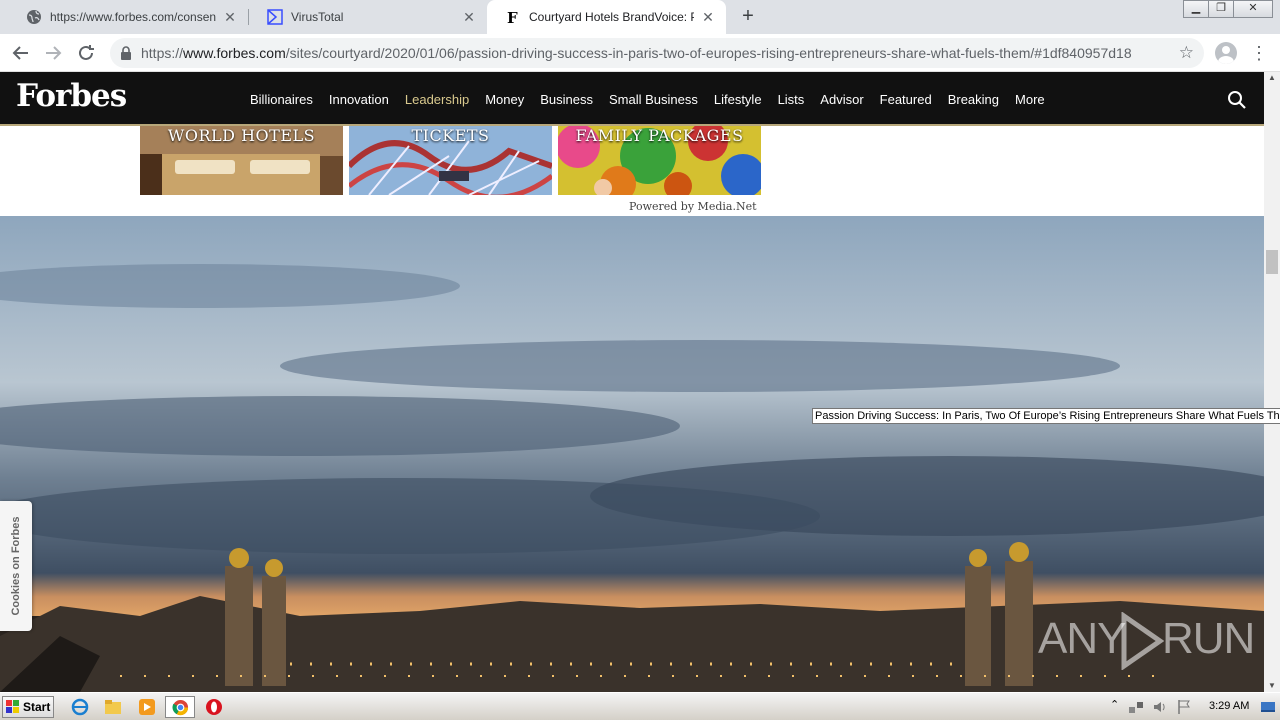 Image resolution: width=1280 pixels, height=720 pixels. I want to click on network-icon, so click(1136, 707).